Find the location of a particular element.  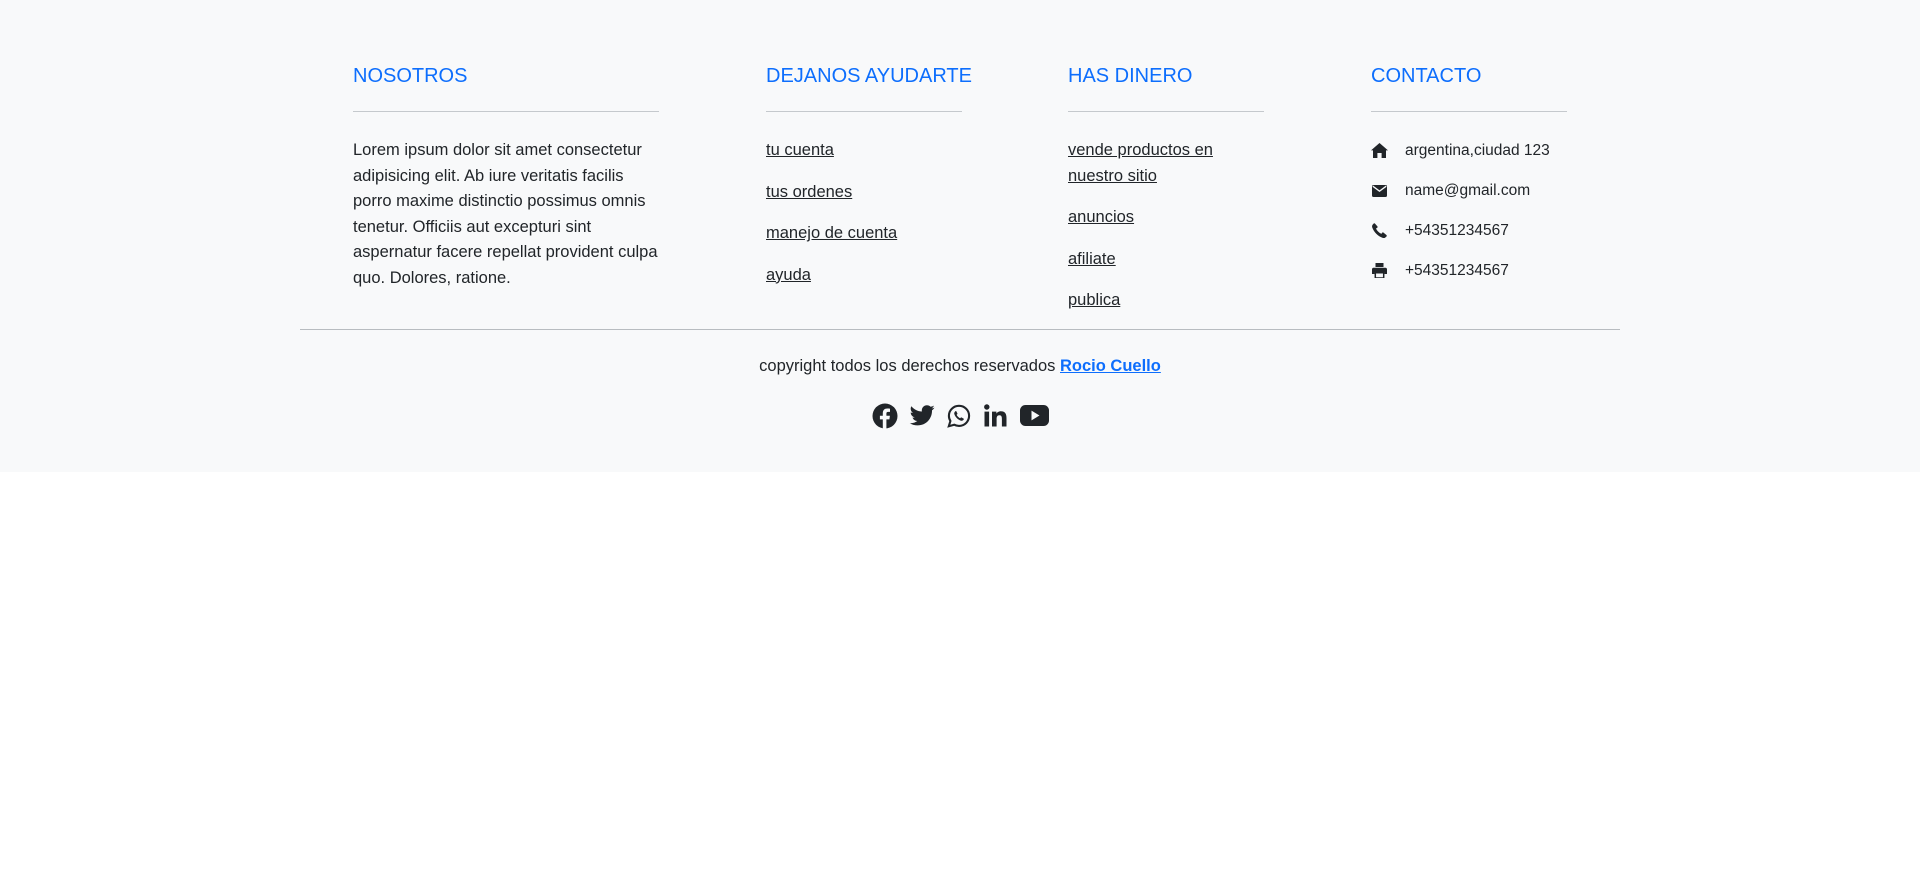

contact-address: argentina,ciudad 123 is located at coordinates (1469, 150).